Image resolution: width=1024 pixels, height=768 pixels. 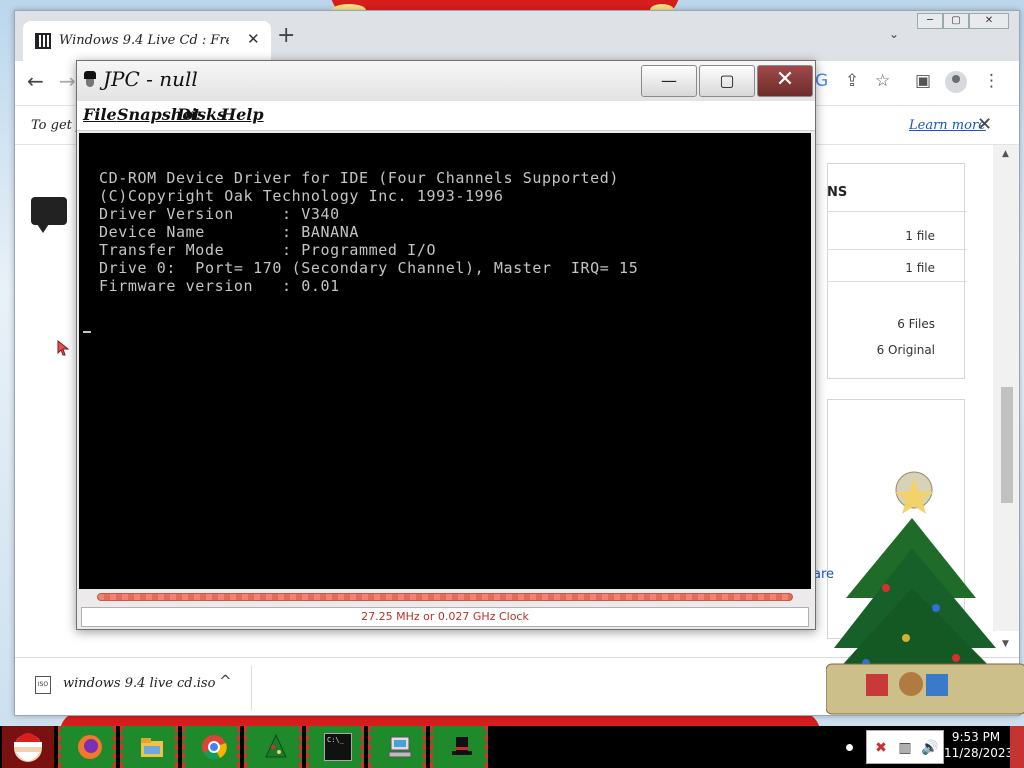 What do you see at coordinates (849, 747) in the screenshot?
I see `tray-notification-dot` at bounding box center [849, 747].